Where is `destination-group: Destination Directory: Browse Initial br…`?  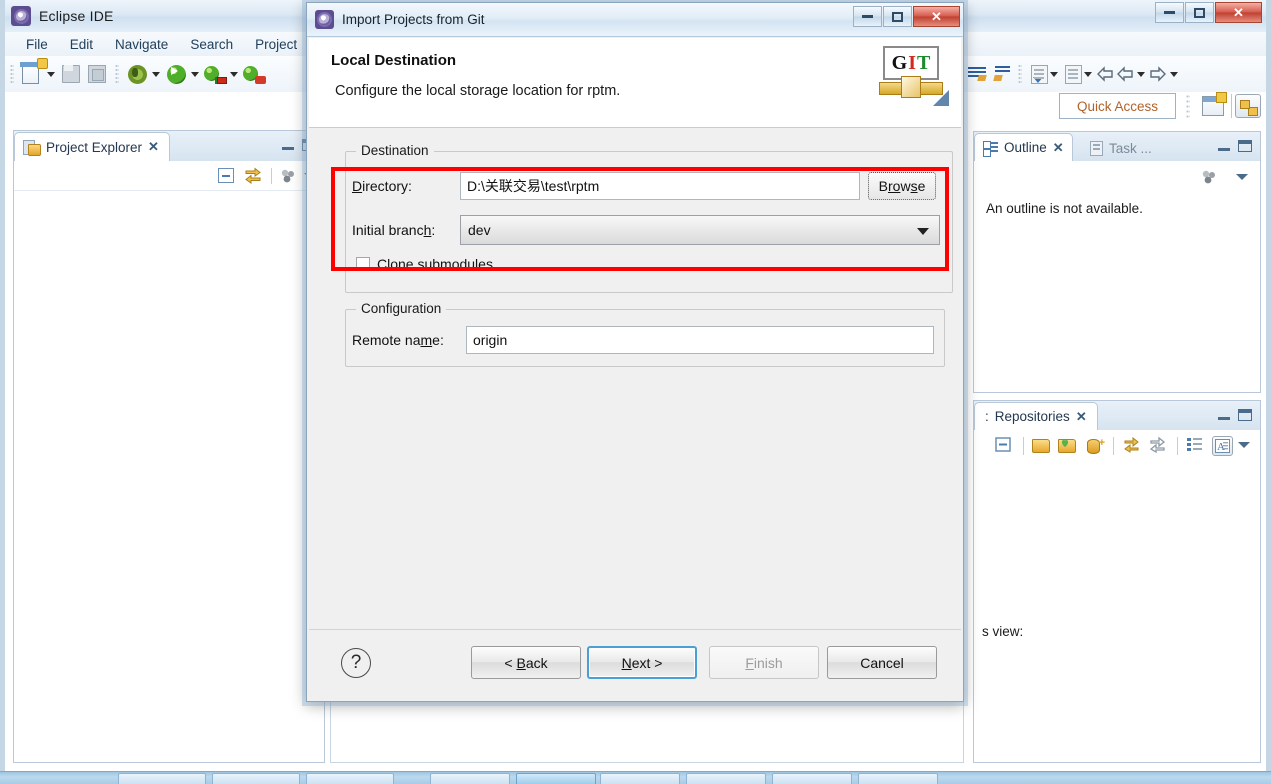 destination-group: Destination Directory: Browse Initial br… is located at coordinates (649, 218).